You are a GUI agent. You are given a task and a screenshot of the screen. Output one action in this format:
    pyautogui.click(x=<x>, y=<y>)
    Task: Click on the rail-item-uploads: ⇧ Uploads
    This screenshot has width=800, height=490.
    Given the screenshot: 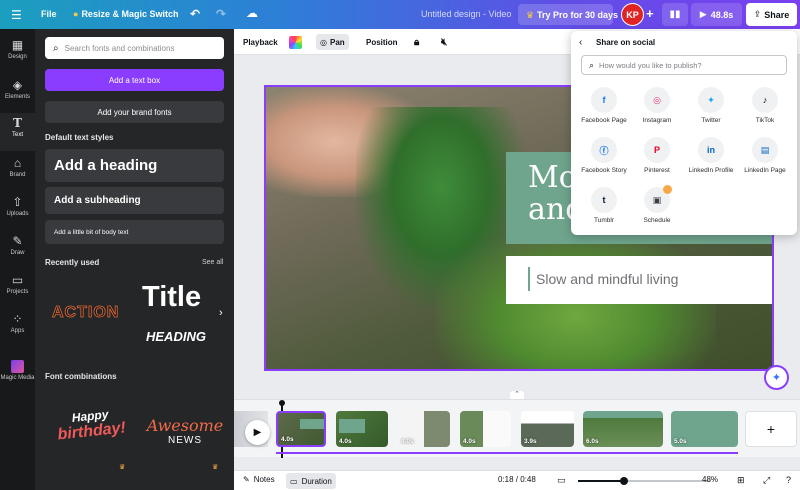 What is the action you would take?
    pyautogui.click(x=17, y=213)
    